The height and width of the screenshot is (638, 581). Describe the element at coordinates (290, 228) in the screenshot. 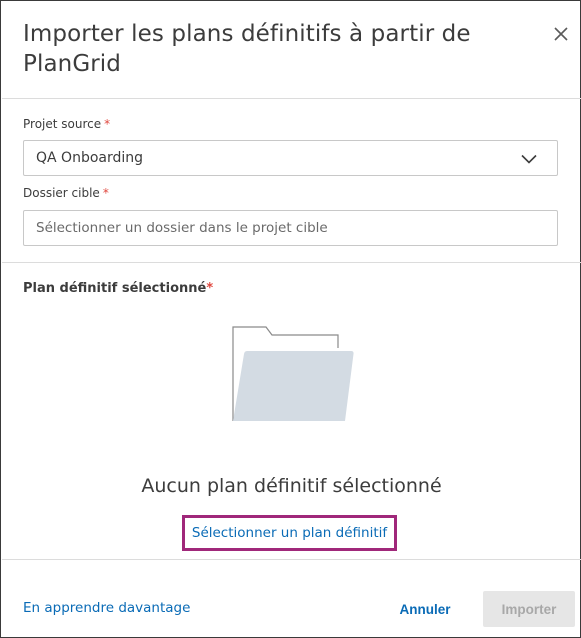

I see `target-folder-input` at that location.